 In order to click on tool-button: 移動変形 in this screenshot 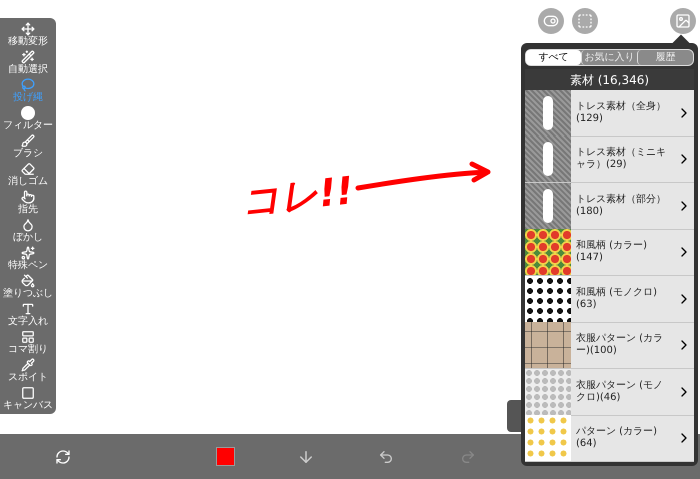, I will do `click(28, 34)`.